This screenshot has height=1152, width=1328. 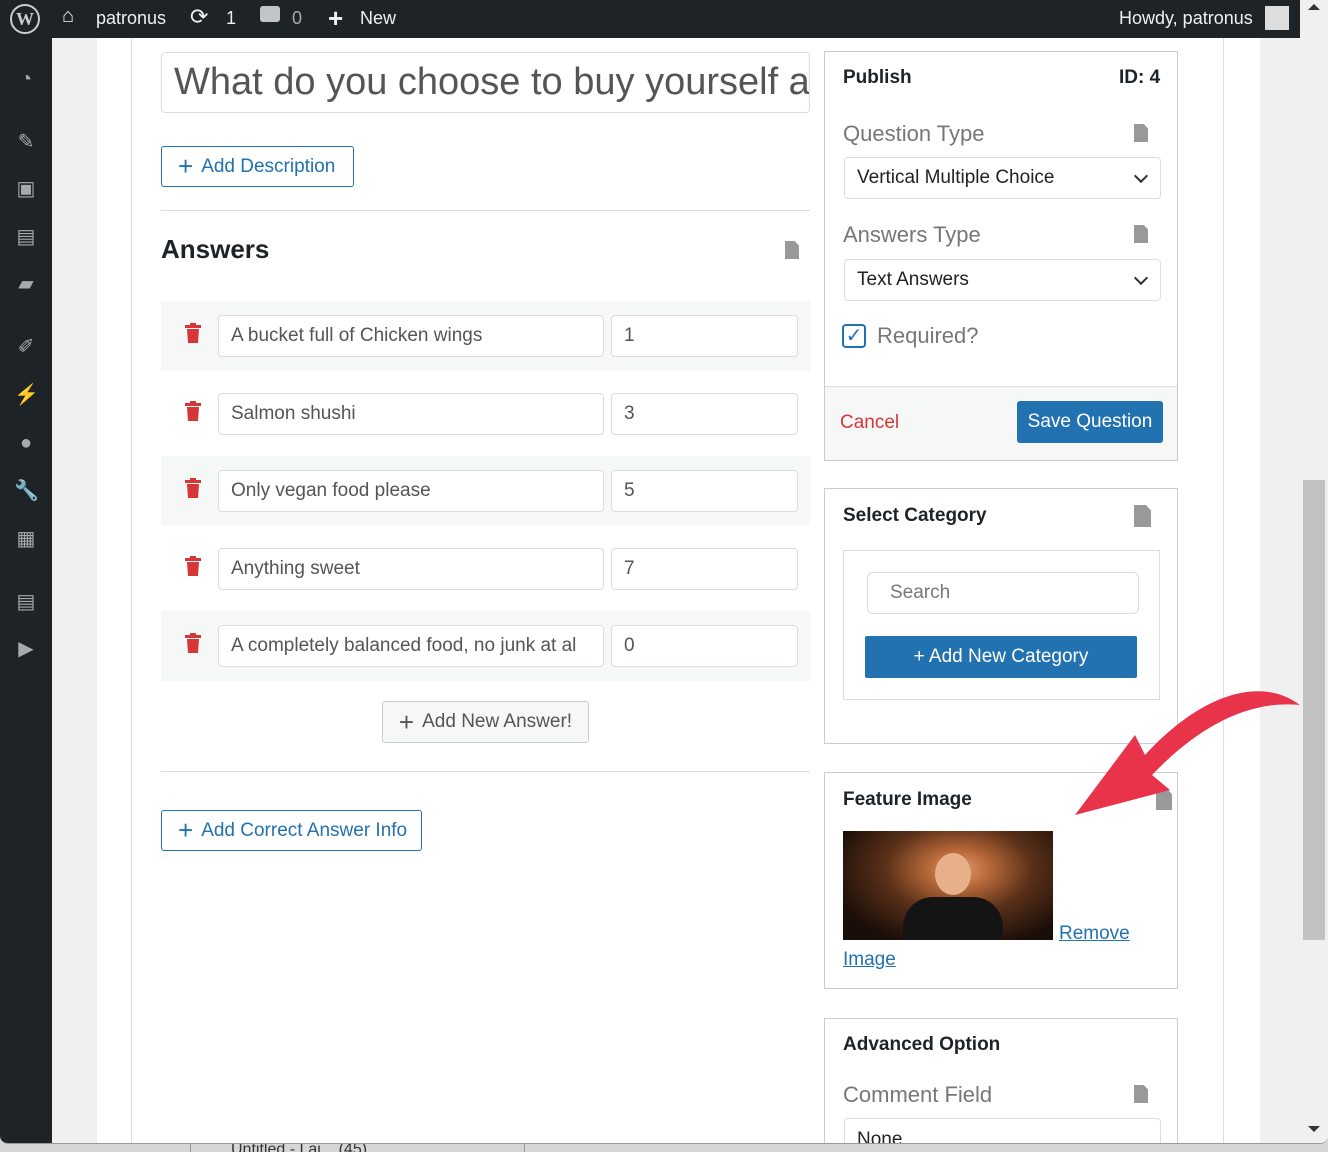 I want to click on admin-sidebar: ◔ ✎ ▣ ▤ ▰ ✐ ⚡ ● 🔧 ▦ ▤ ▶, so click(x=26, y=590).